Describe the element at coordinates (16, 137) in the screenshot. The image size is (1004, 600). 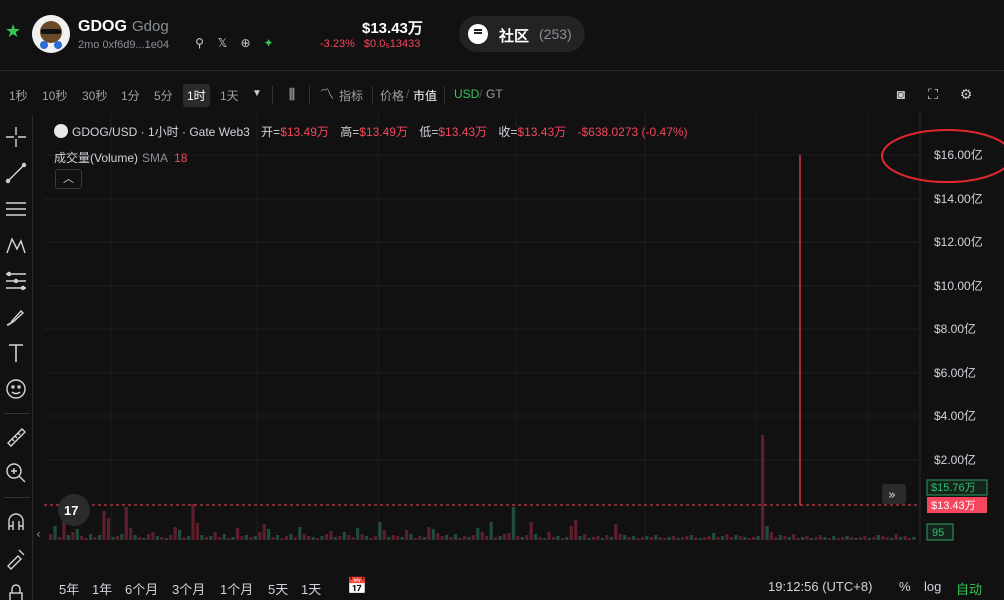
I see `crosshair-icon` at that location.